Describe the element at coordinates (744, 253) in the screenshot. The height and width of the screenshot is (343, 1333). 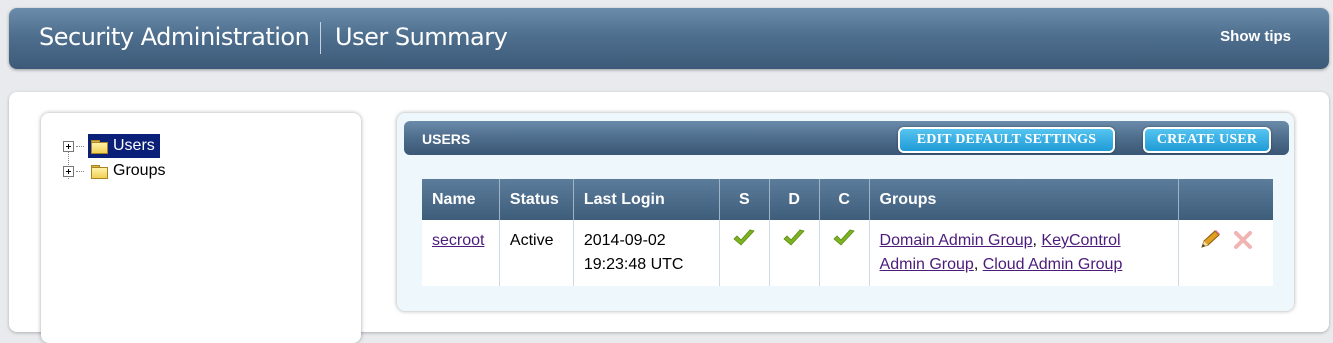
I see `cell-s` at that location.